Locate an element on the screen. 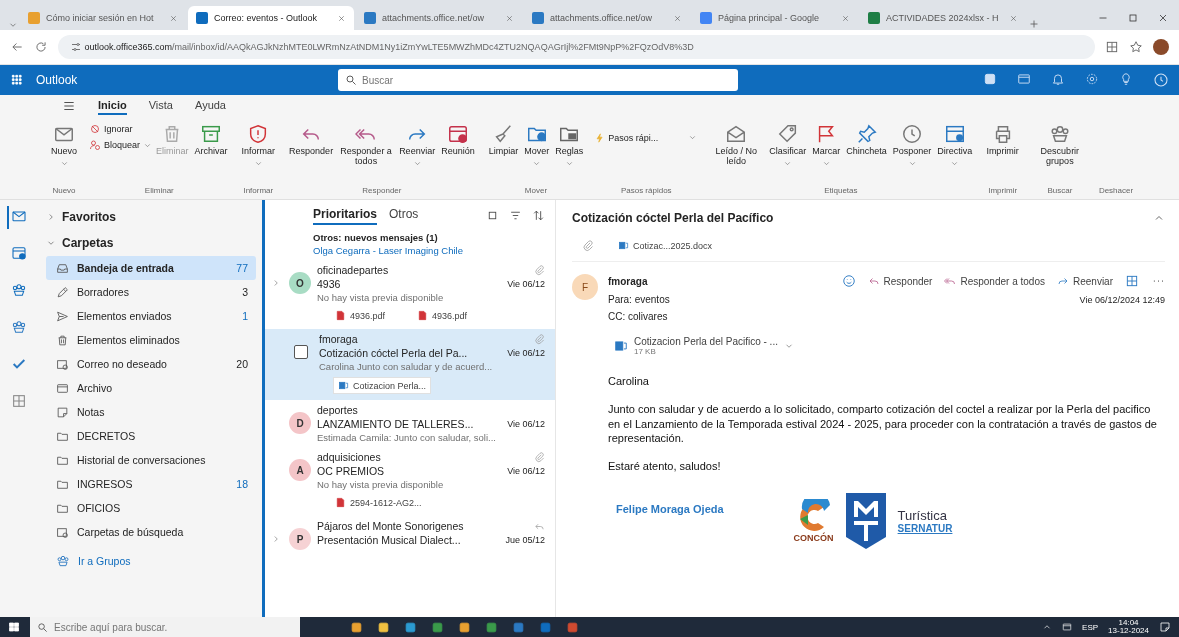 This screenshot has width=1179, height=637. sender-name: oficinadepartes is located at coordinates (353, 270).